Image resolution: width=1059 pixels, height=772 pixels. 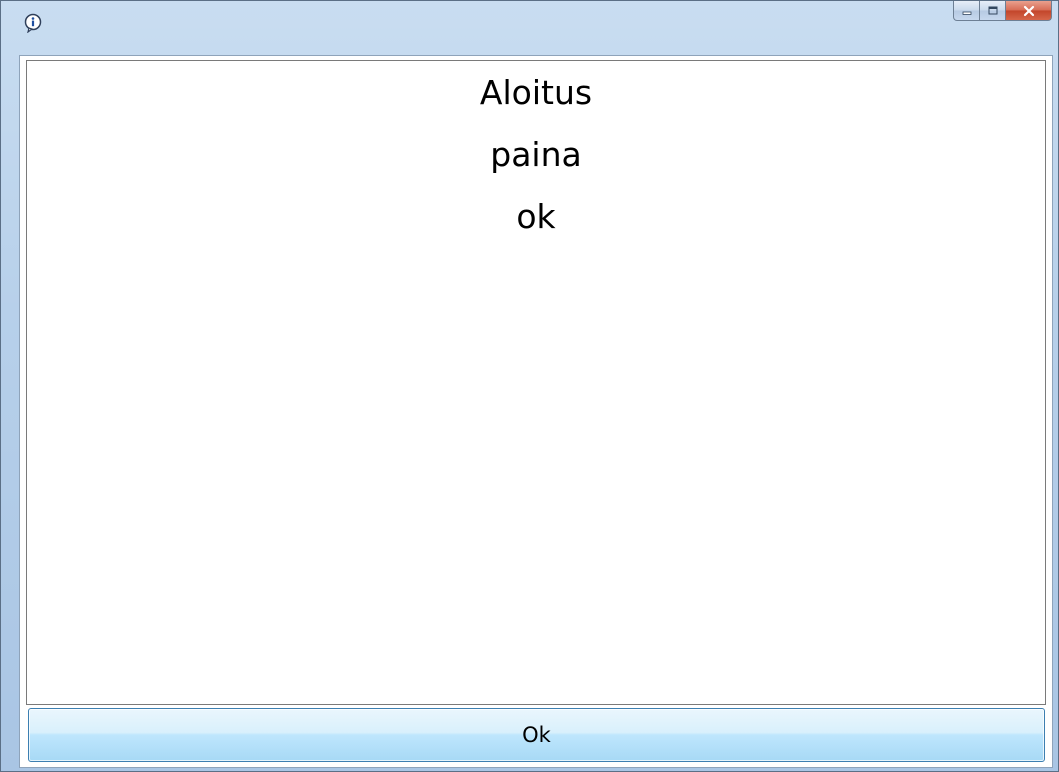 I want to click on close-icon, so click(x=1028, y=10).